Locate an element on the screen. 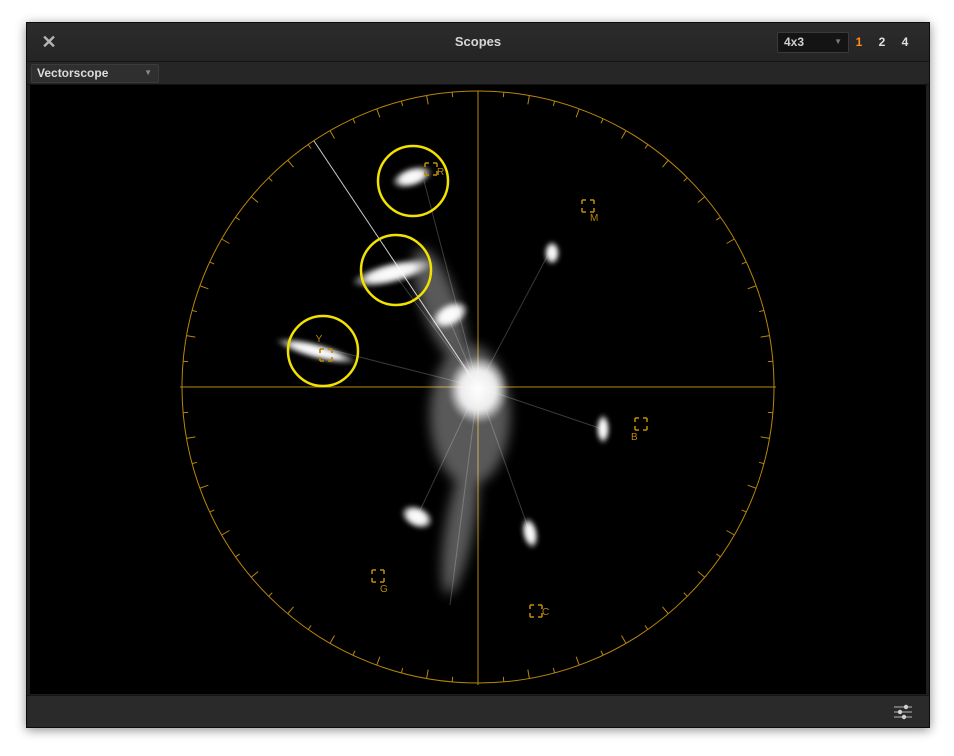 The height and width of the screenshot is (756, 954). scope-type-select: Vectorscope ▼ is located at coordinates (95, 73).